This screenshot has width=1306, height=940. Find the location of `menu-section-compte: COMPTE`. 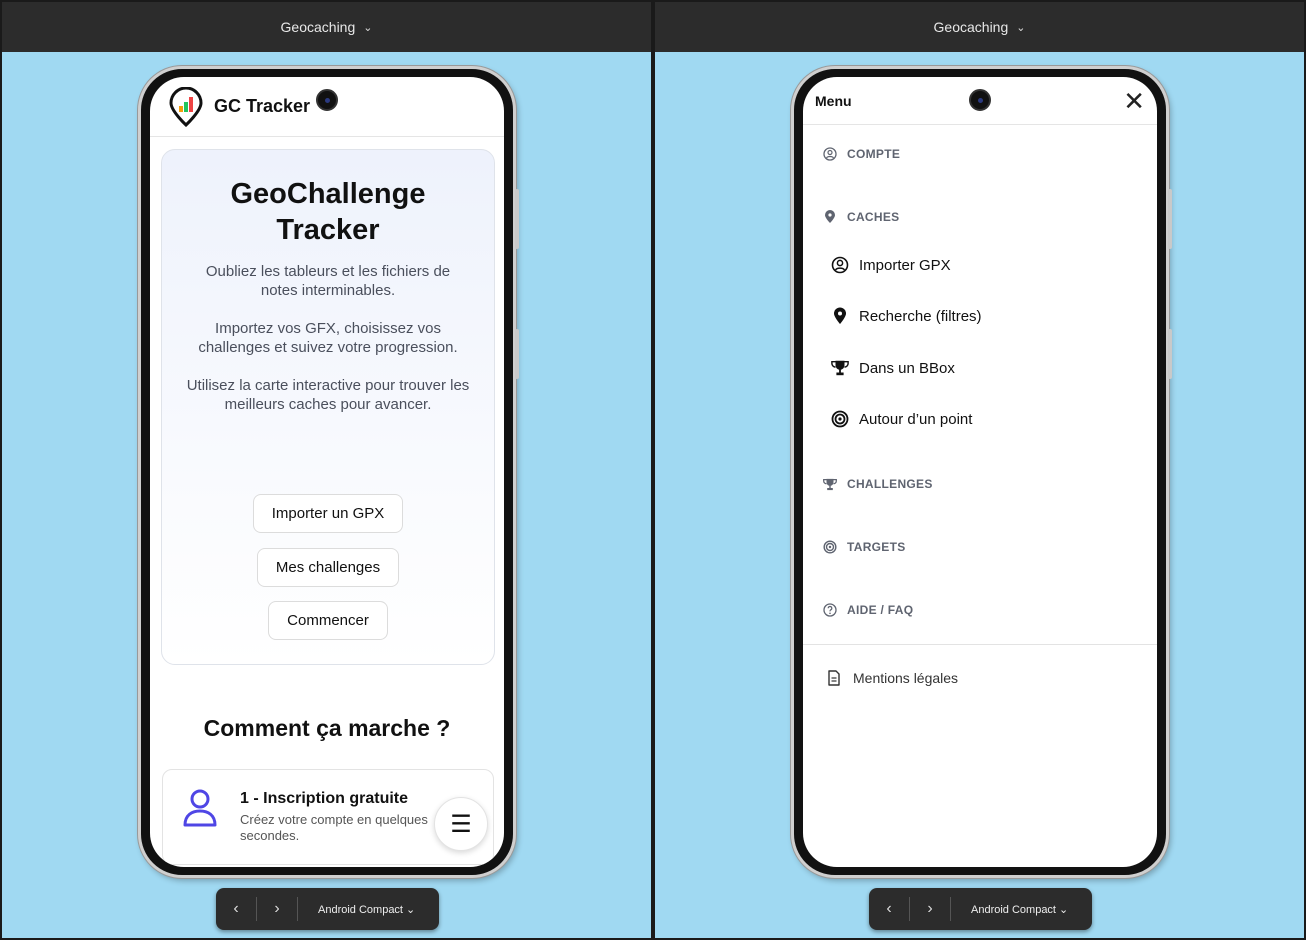

menu-section-compte: COMPTE is located at coordinates (861, 154).